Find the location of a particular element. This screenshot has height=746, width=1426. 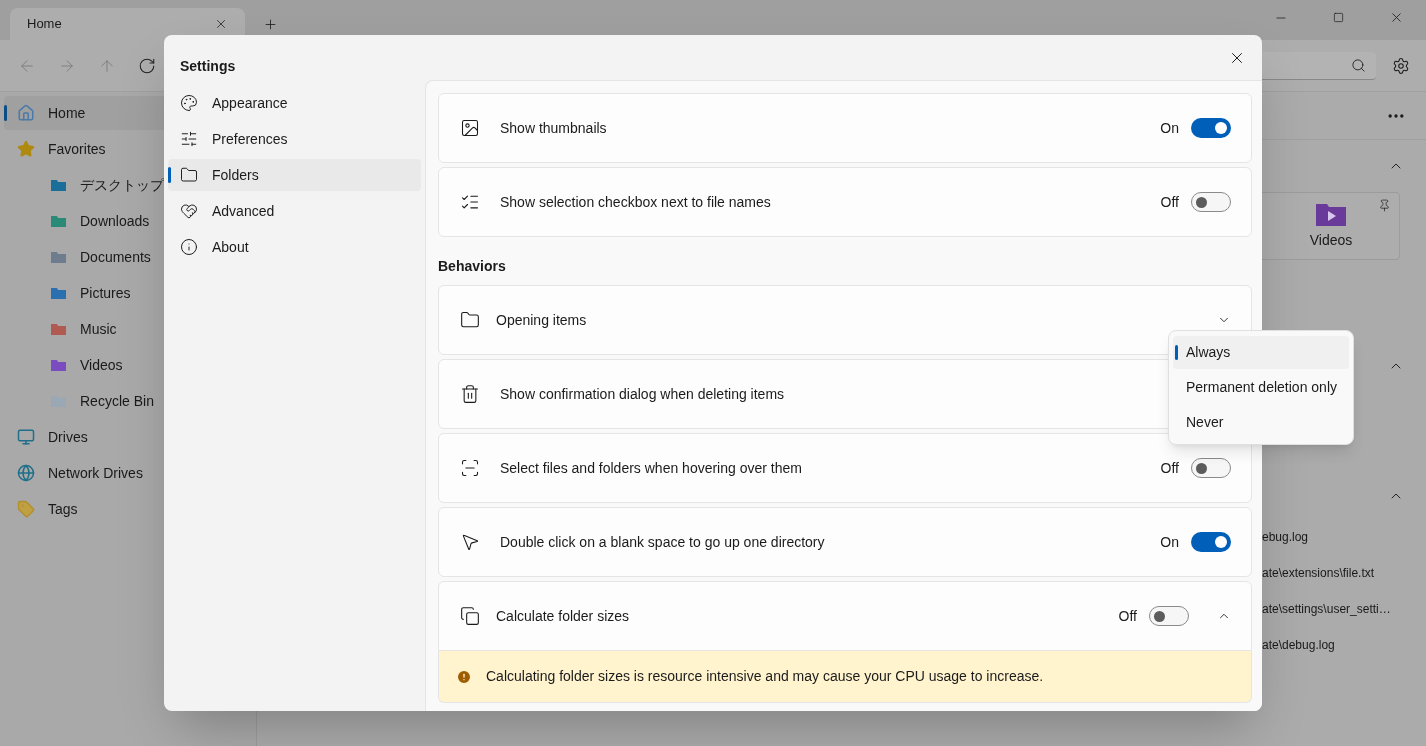

menu-option: Always is located at coordinates (1261, 352).